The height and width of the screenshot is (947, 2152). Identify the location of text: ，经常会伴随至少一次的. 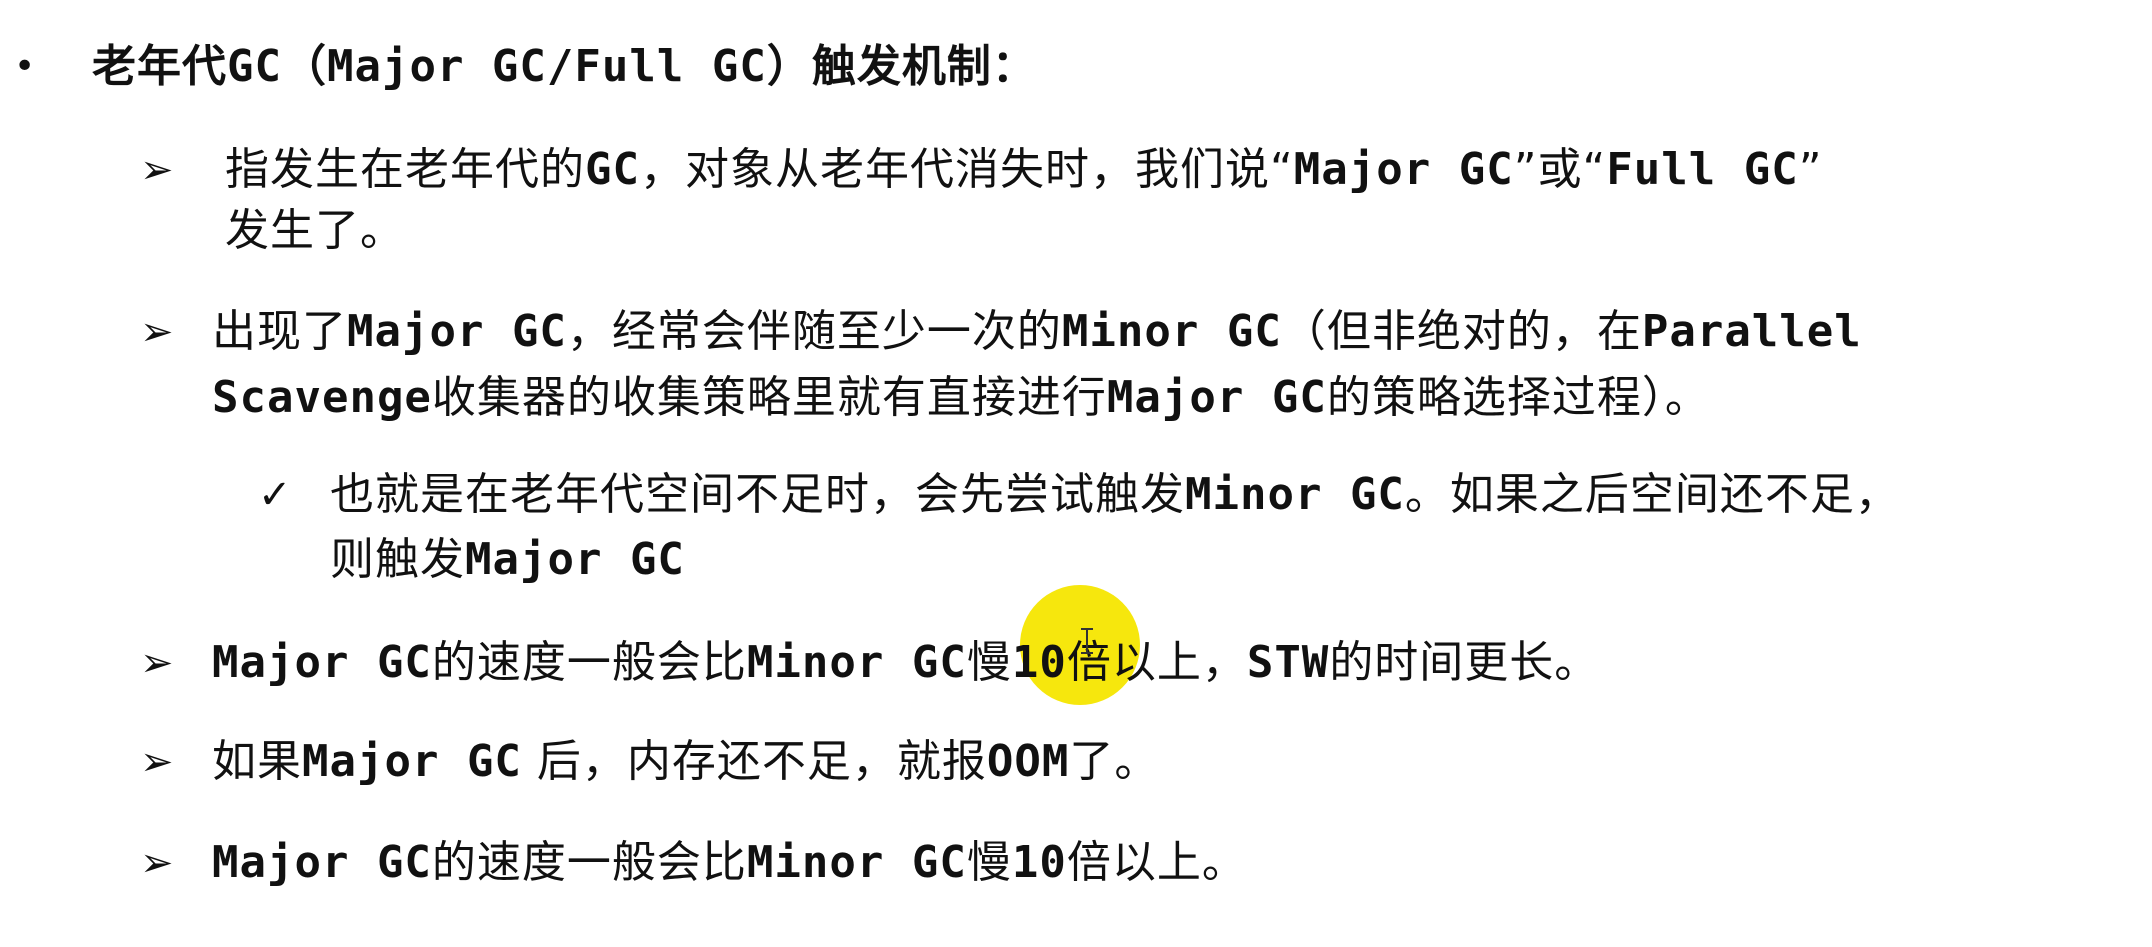
(814, 331).